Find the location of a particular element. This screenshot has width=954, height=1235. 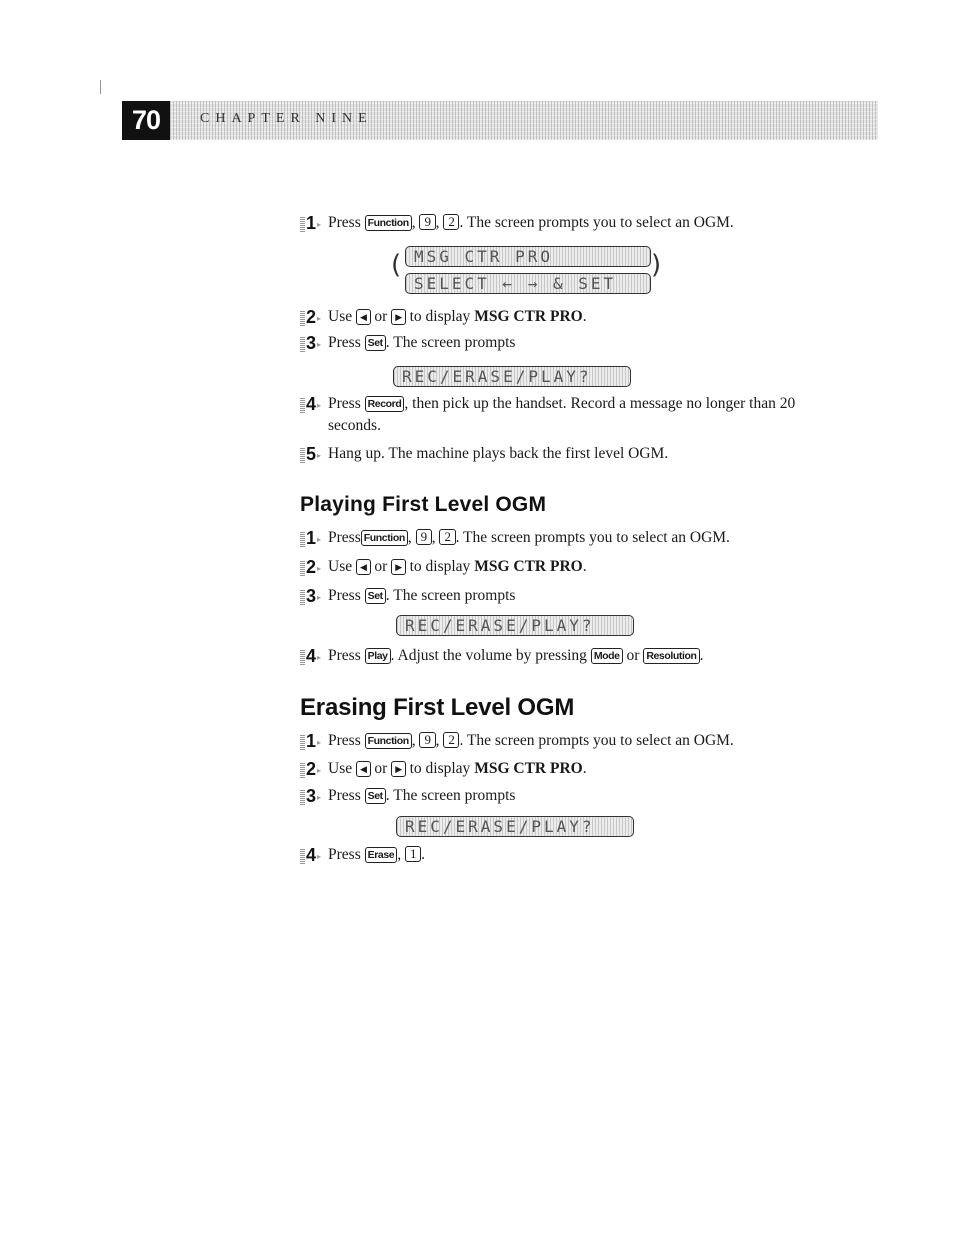

step-text: Press Erase, 1. is located at coordinates (376, 854).